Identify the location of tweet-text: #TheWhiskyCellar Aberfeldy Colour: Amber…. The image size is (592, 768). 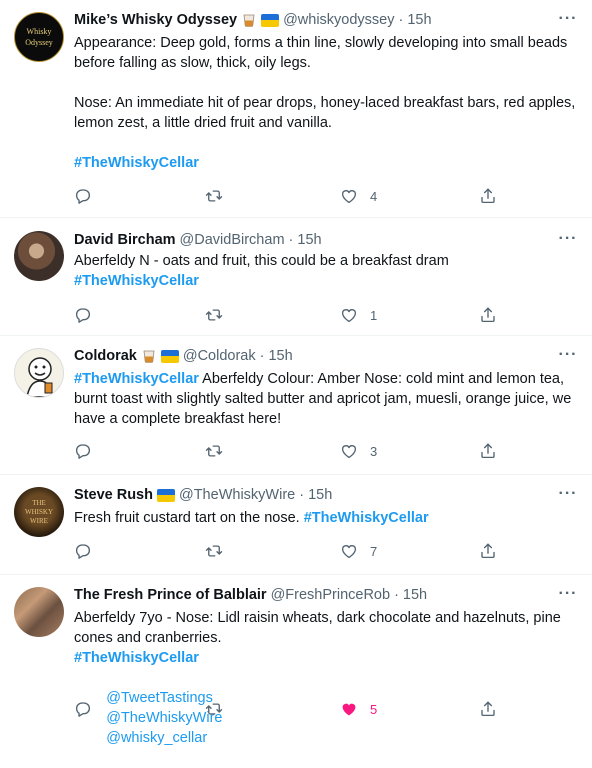
(326, 399).